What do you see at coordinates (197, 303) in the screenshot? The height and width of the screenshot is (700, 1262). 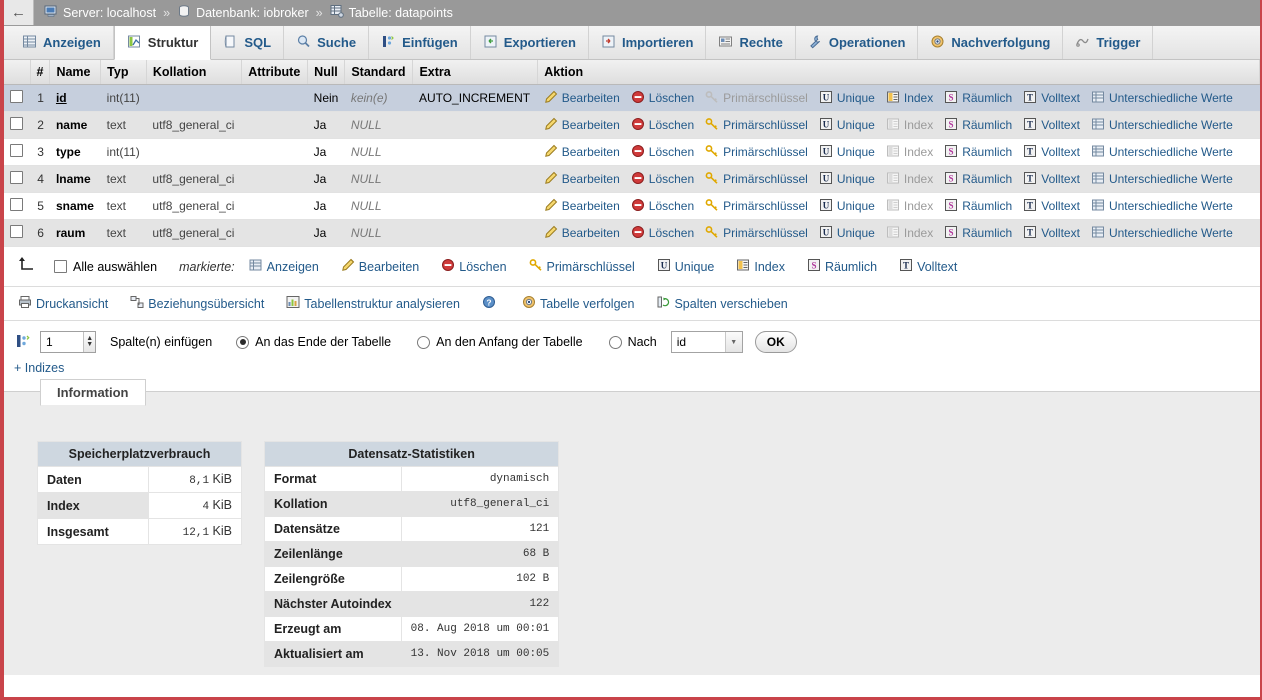 I see `beziehungsuebersicht-link: Beziehungsübersicht` at bounding box center [197, 303].